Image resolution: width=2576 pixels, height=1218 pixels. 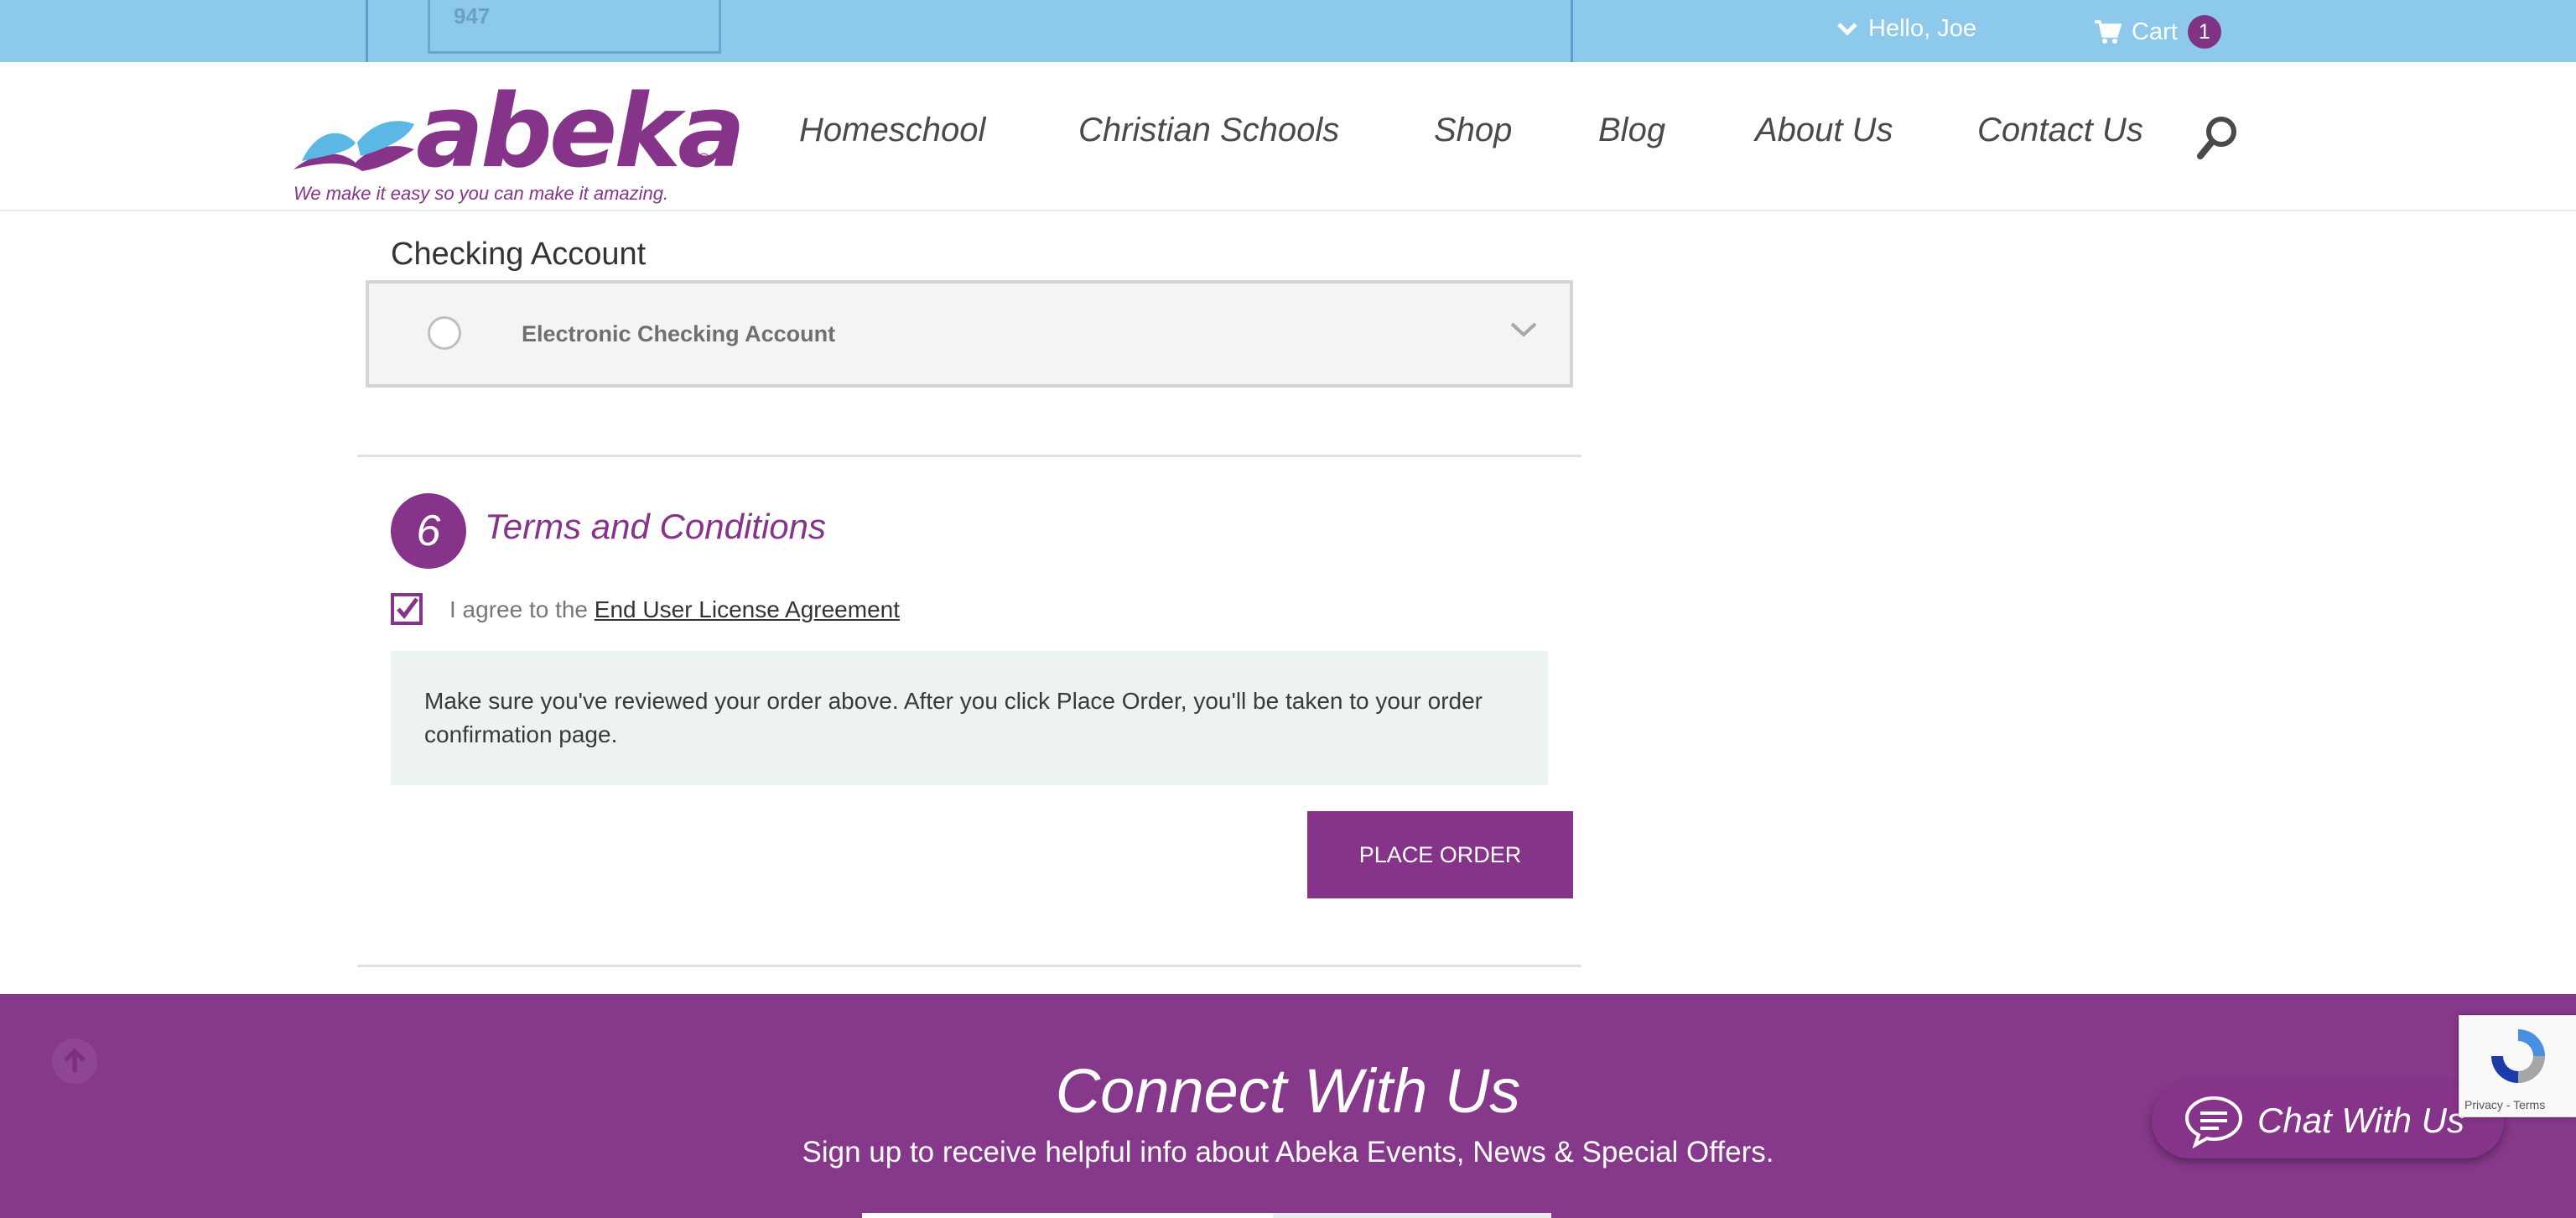 I want to click on cart-label: Cart, so click(x=2155, y=32).